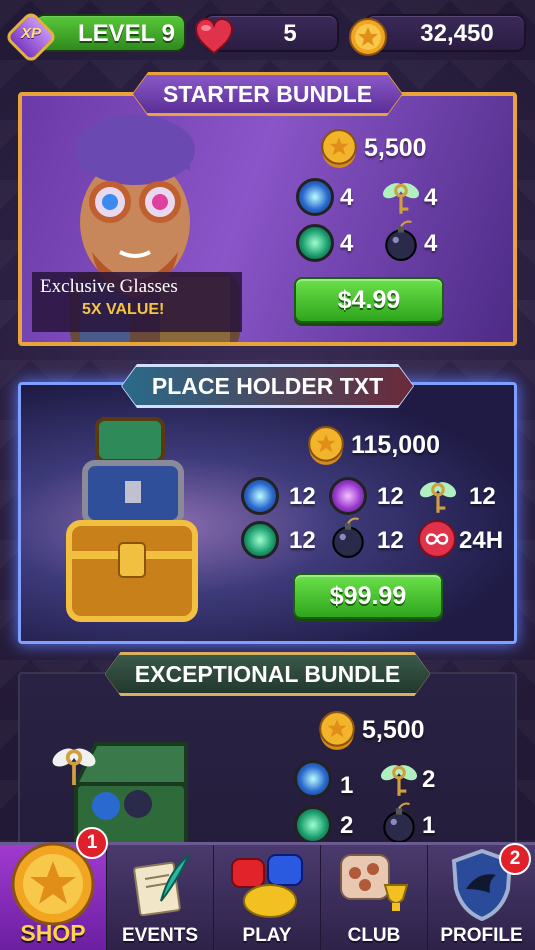 This screenshot has height=950, width=535. Describe the element at coordinates (369, 300) in the screenshot. I see `starter-buy-button: $4.99` at that location.